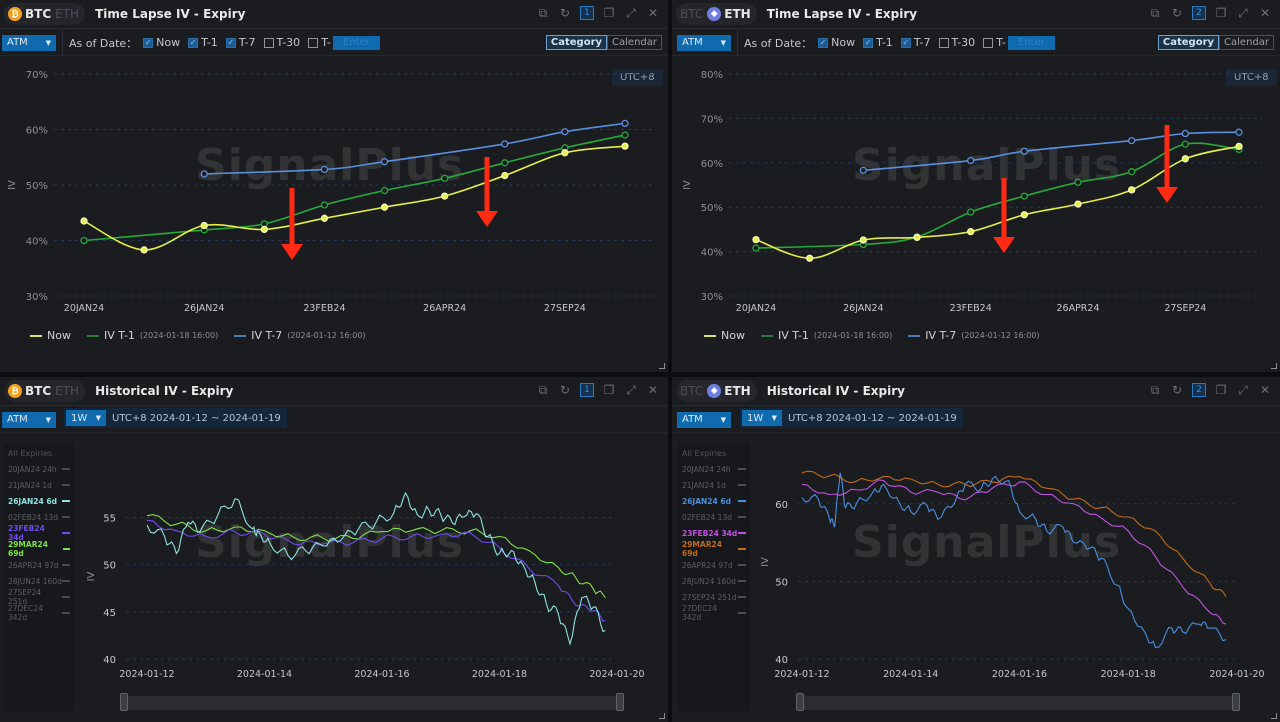 The height and width of the screenshot is (722, 1280). What do you see at coordinates (971, 308) in the screenshot?
I see `x-tick-label: 23FEB24` at bounding box center [971, 308].